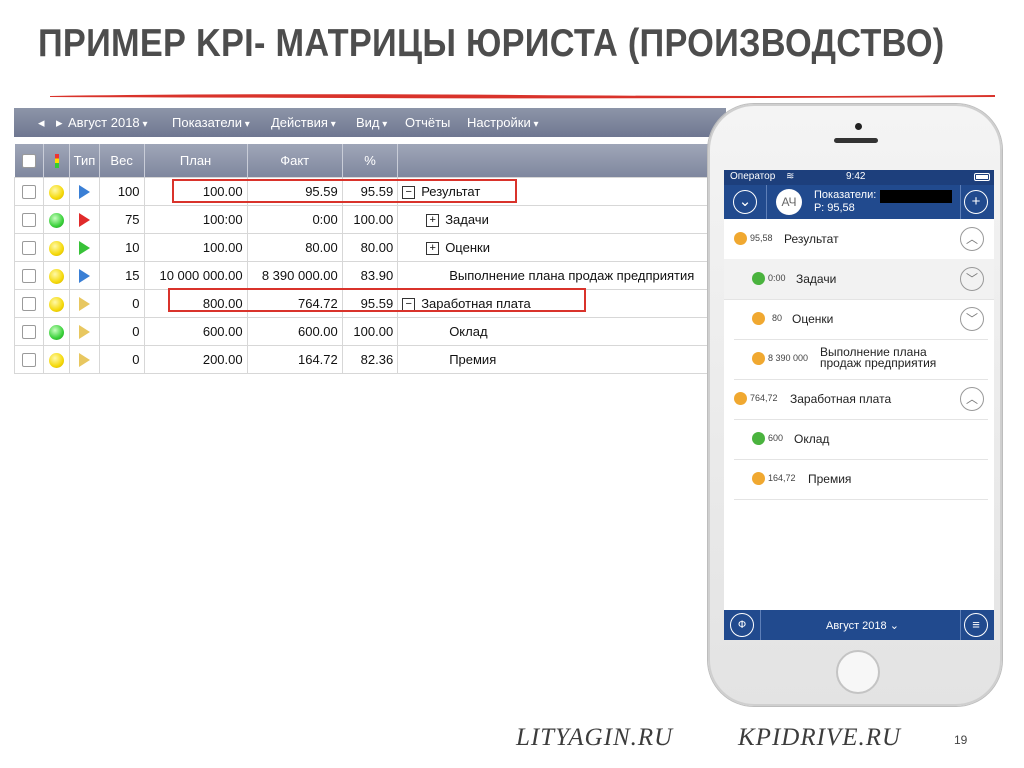 The height and width of the screenshot is (768, 1024). Describe the element at coordinates (790, 176) in the screenshot. I see `wifi-icon: ≋` at that location.